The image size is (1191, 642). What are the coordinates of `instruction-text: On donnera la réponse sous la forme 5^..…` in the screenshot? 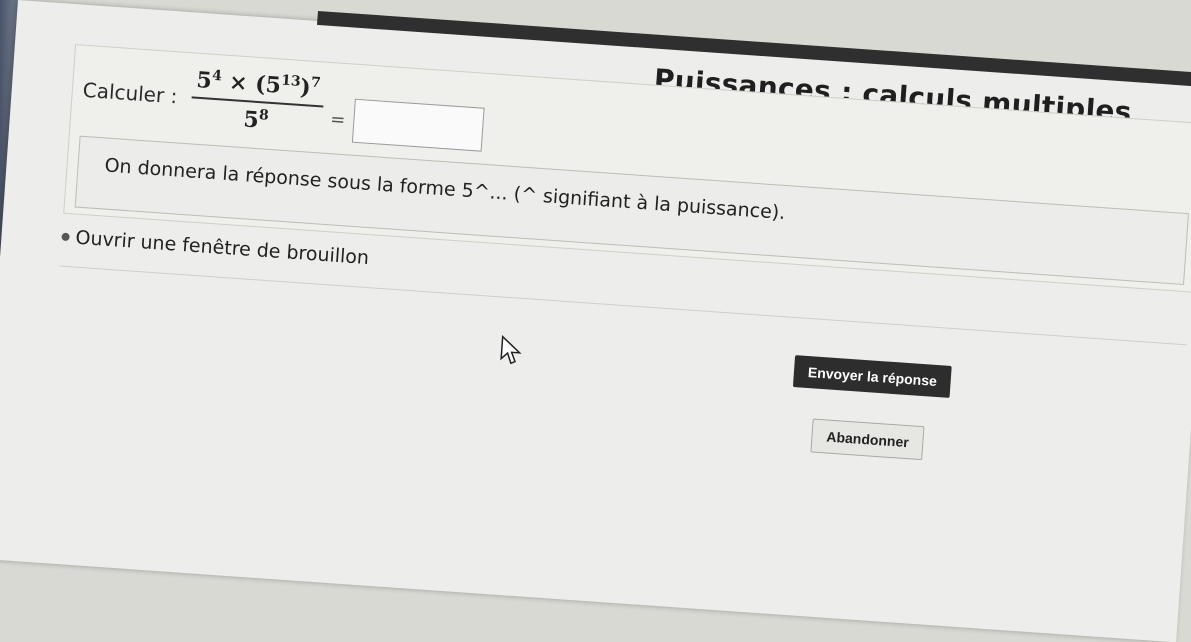 It's located at (444, 189).